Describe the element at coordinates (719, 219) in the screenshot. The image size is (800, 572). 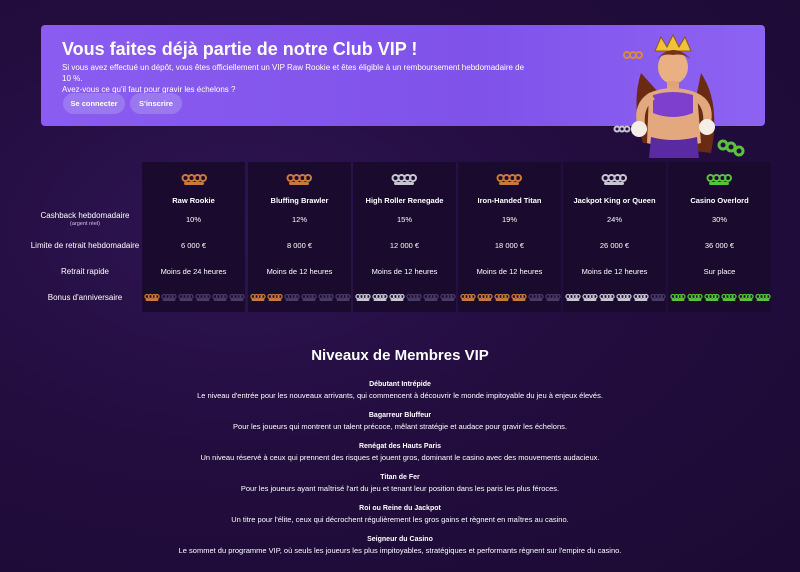
I see `cashback-cell: 30%` at that location.